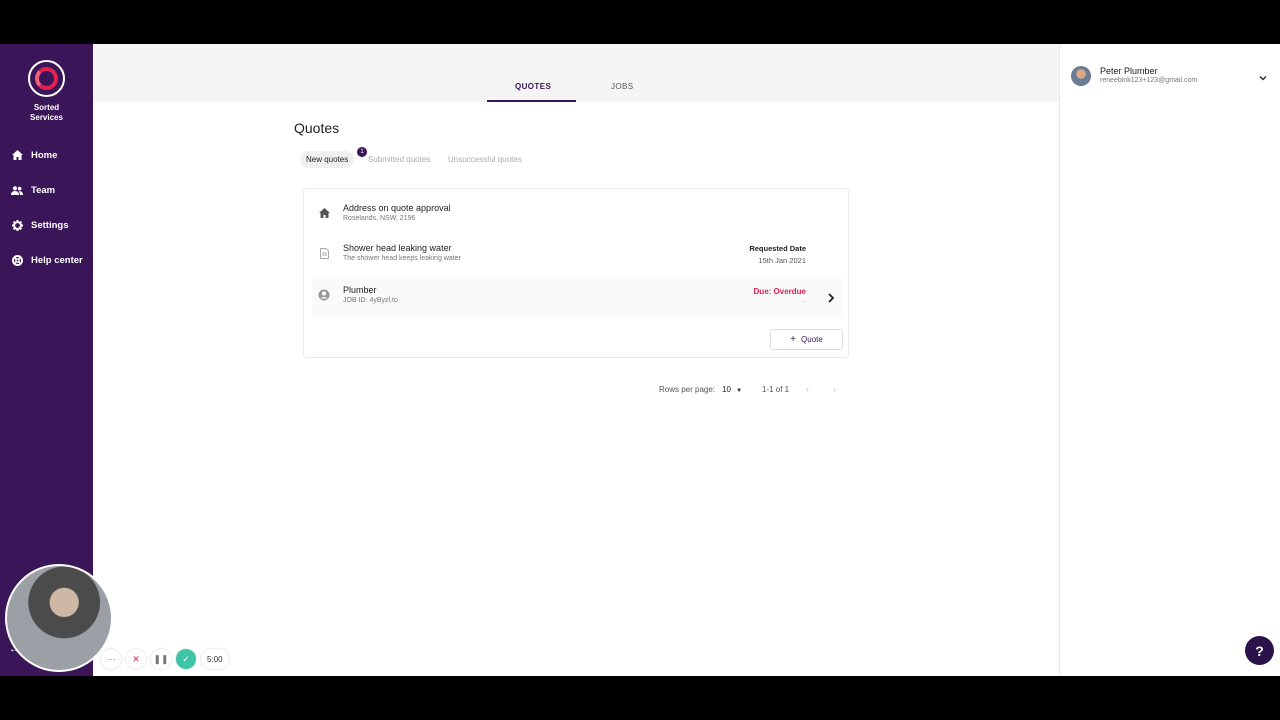  I want to click on document-icon, so click(324, 253).